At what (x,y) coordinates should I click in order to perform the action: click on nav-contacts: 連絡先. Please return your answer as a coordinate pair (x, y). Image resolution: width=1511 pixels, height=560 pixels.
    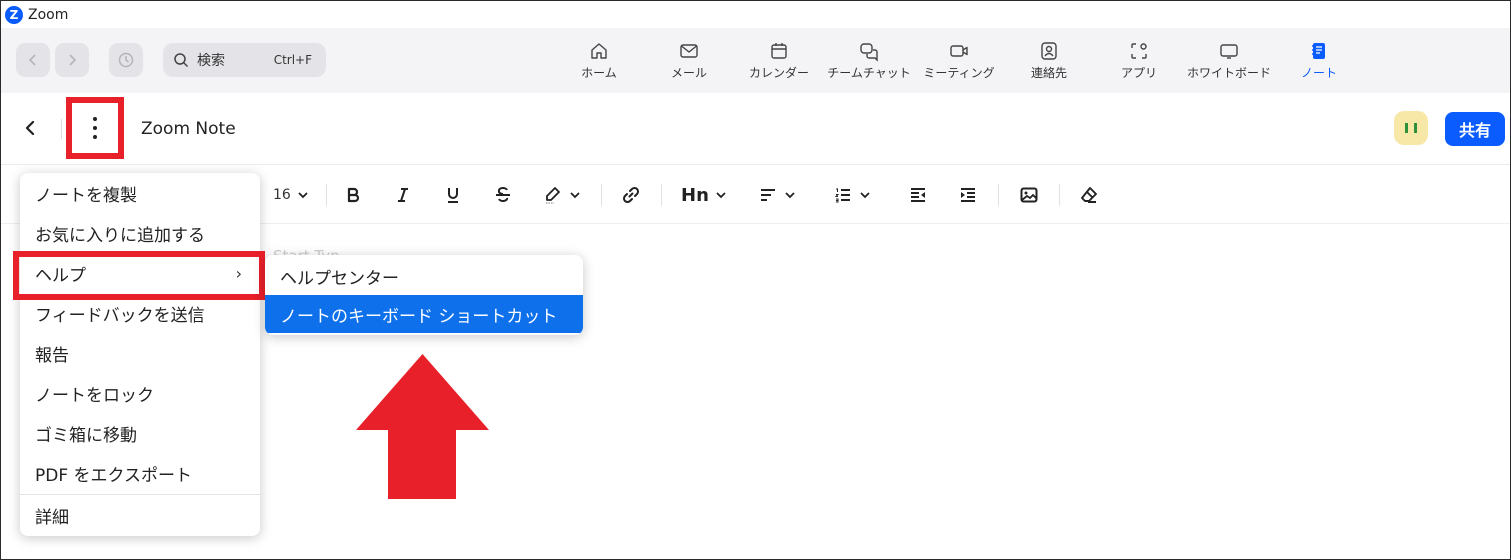
    Looking at the image, I should click on (1049, 60).